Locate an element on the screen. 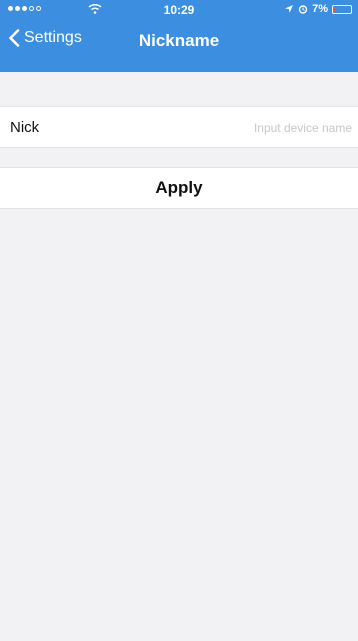 This screenshot has width=358, height=641. nickname-input is located at coordinates (252, 128).